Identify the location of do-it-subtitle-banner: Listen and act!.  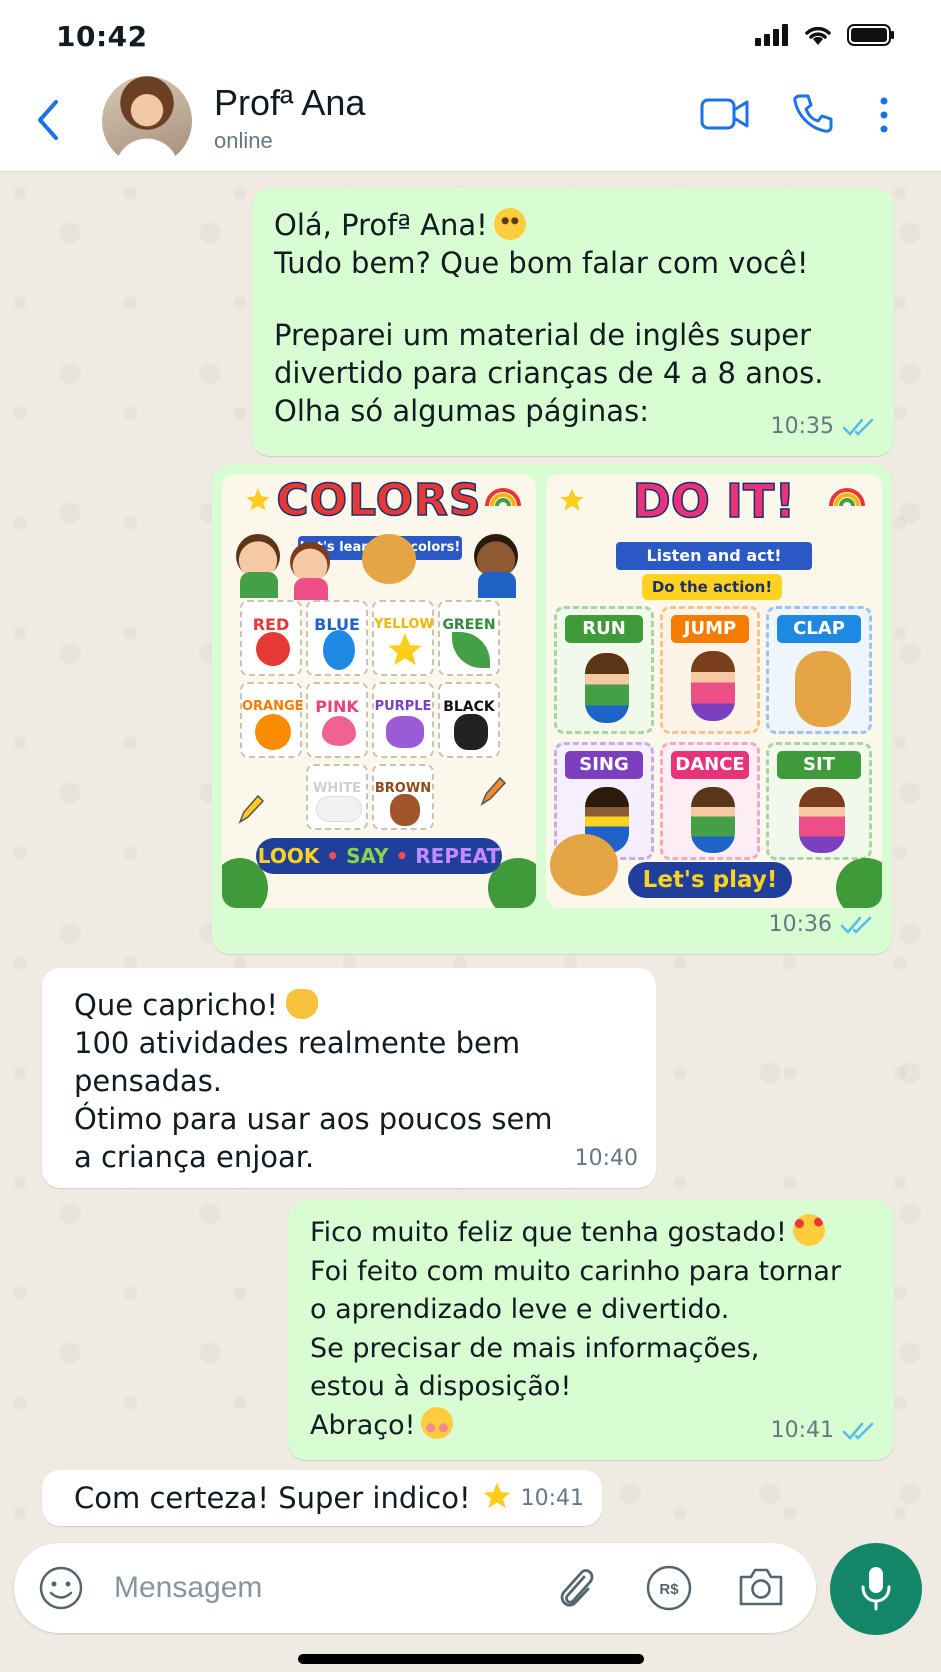
(714, 556).